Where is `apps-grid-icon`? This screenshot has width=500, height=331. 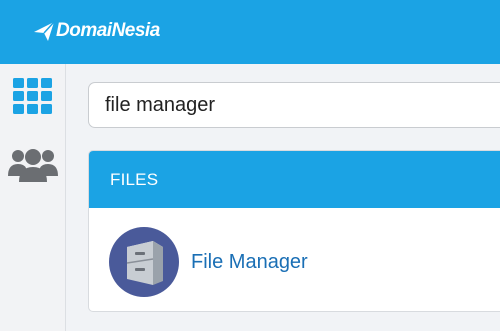 apps-grid-icon is located at coordinates (33, 96).